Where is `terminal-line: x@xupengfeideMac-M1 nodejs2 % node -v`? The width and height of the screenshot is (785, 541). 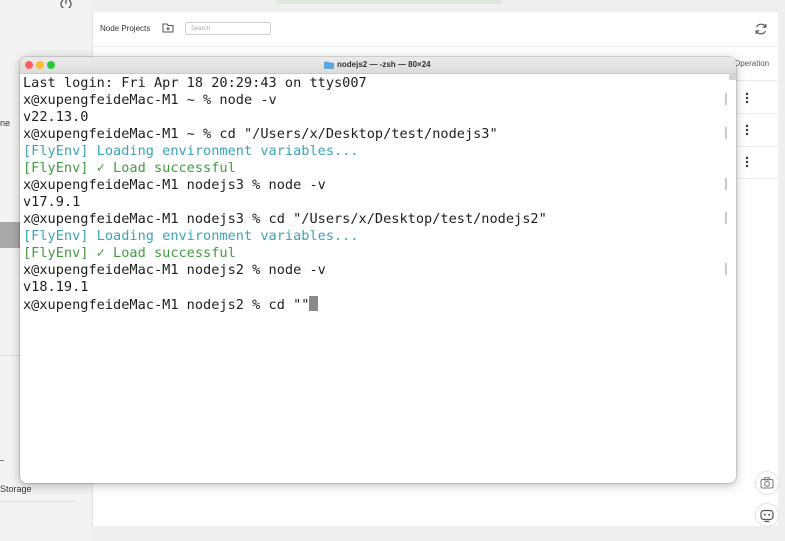
terminal-line: x@xupengfeideMac-M1 nodejs2 % node -v is located at coordinates (373, 270).